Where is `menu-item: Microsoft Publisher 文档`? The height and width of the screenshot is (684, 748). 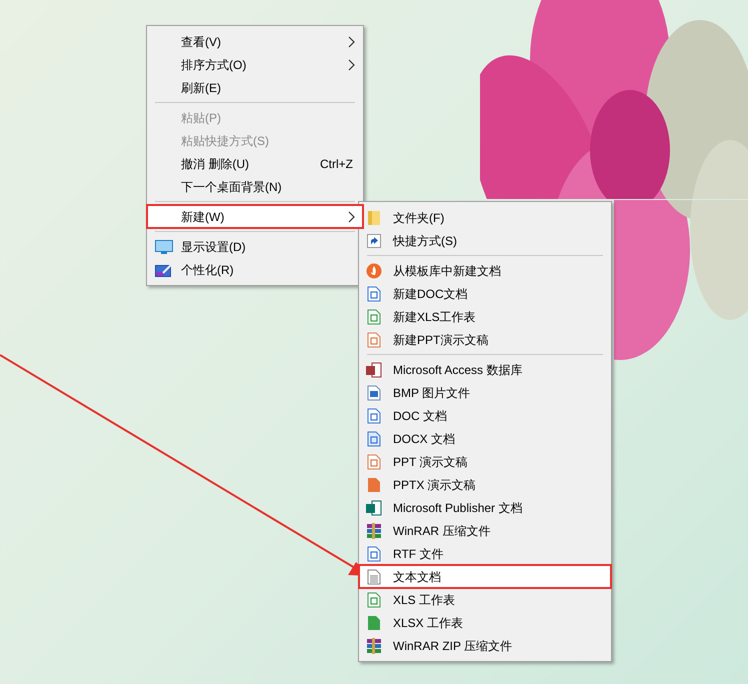
menu-item: Microsoft Publisher 文档 is located at coordinates (485, 507).